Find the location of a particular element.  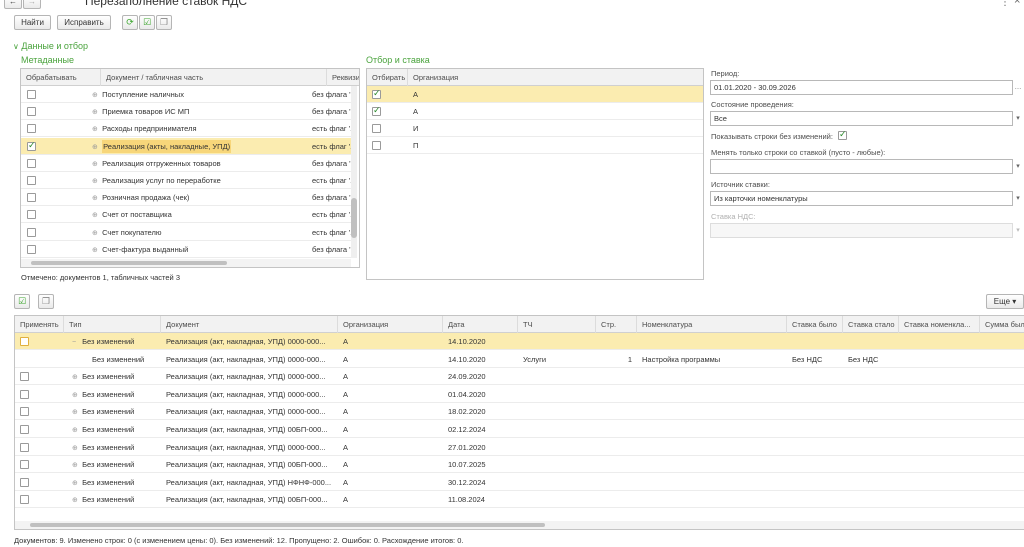

close-icon: × is located at coordinates (1017, 3).